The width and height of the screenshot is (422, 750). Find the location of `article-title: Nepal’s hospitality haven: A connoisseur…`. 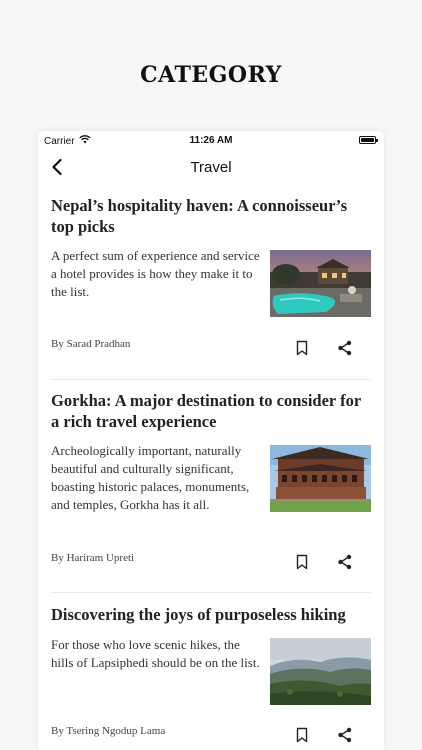

article-title: Nepal’s hospitality haven: A connoisseur… is located at coordinates (209, 216).